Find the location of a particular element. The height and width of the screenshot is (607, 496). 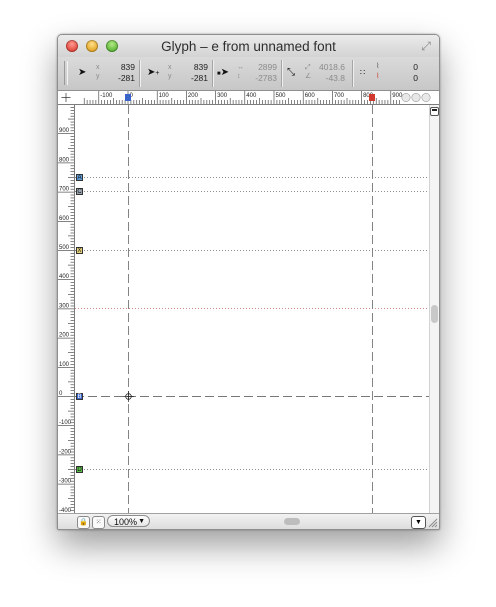

resize-grip-icon is located at coordinates (432, 522).